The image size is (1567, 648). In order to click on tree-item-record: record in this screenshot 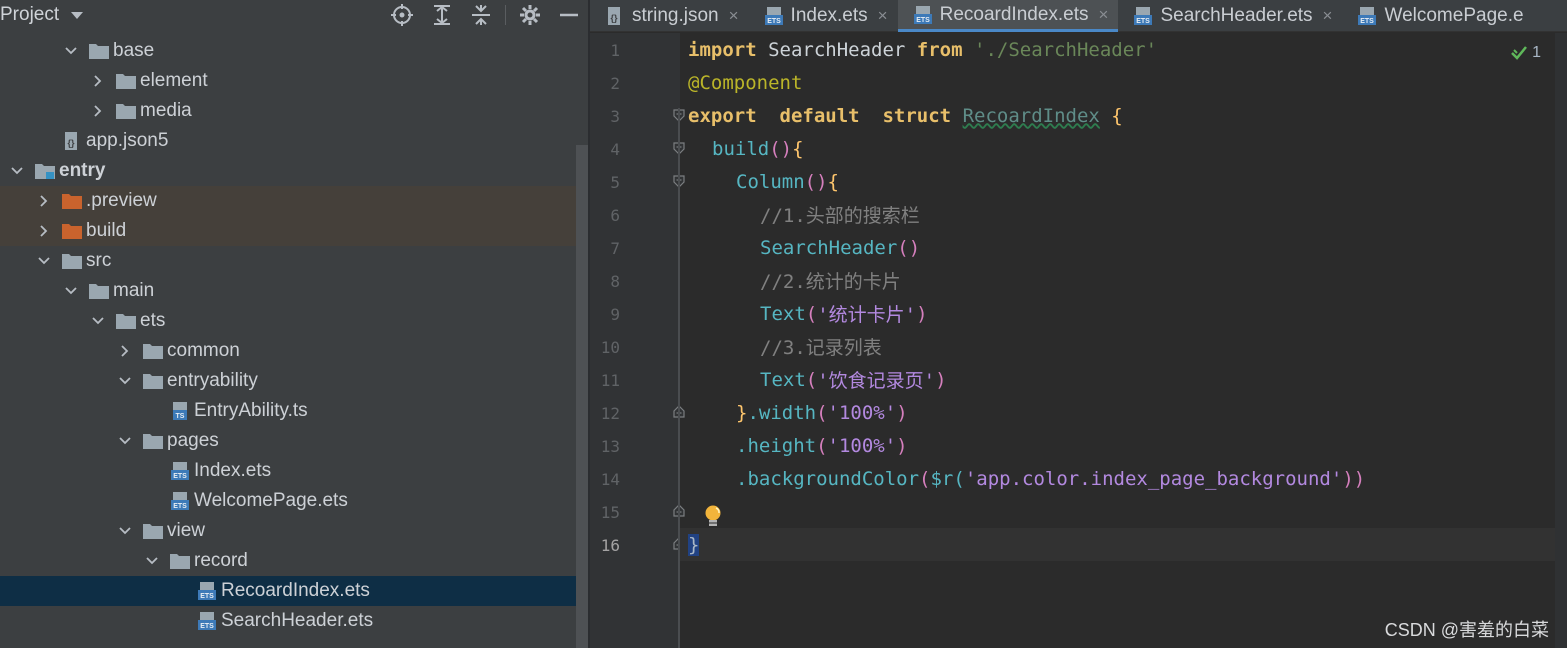, I will do `click(294, 561)`.